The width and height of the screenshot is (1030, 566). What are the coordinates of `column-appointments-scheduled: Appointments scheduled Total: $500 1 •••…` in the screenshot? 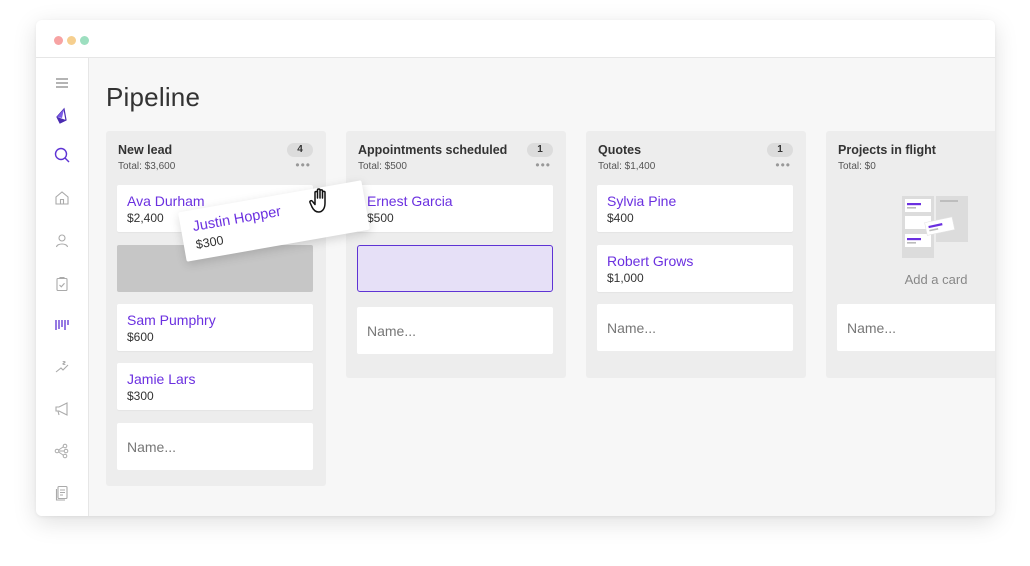 It's located at (456, 254).